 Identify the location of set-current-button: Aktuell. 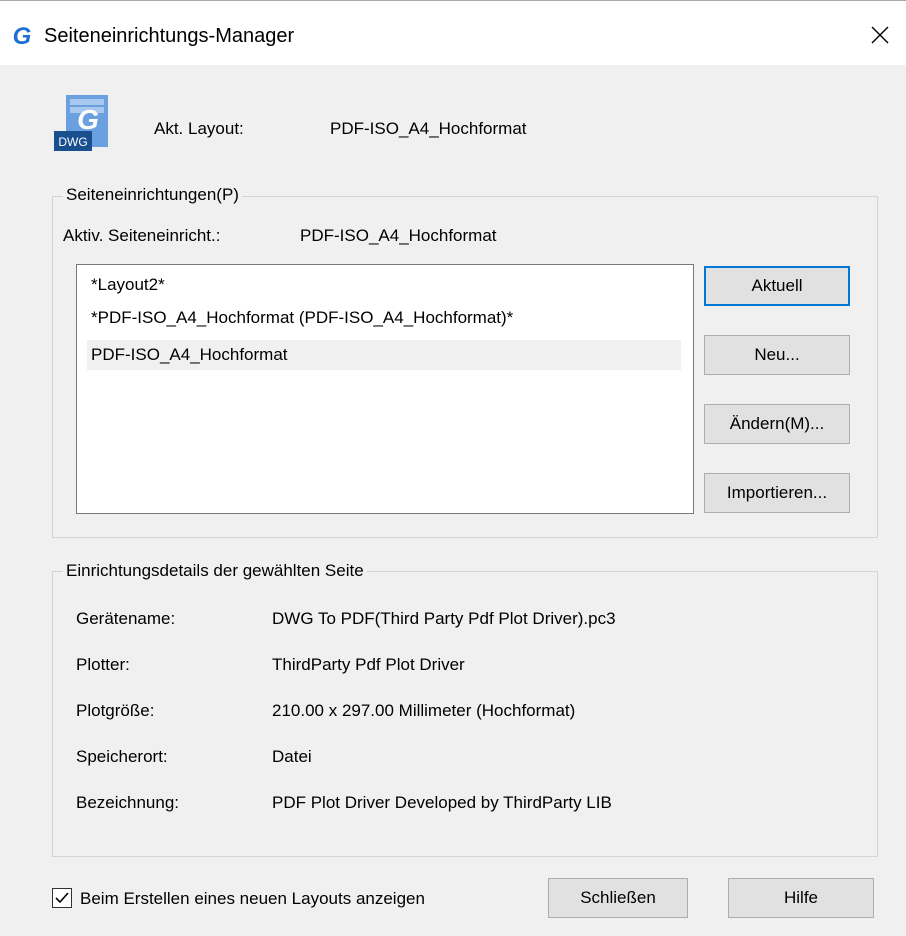
(777, 286).